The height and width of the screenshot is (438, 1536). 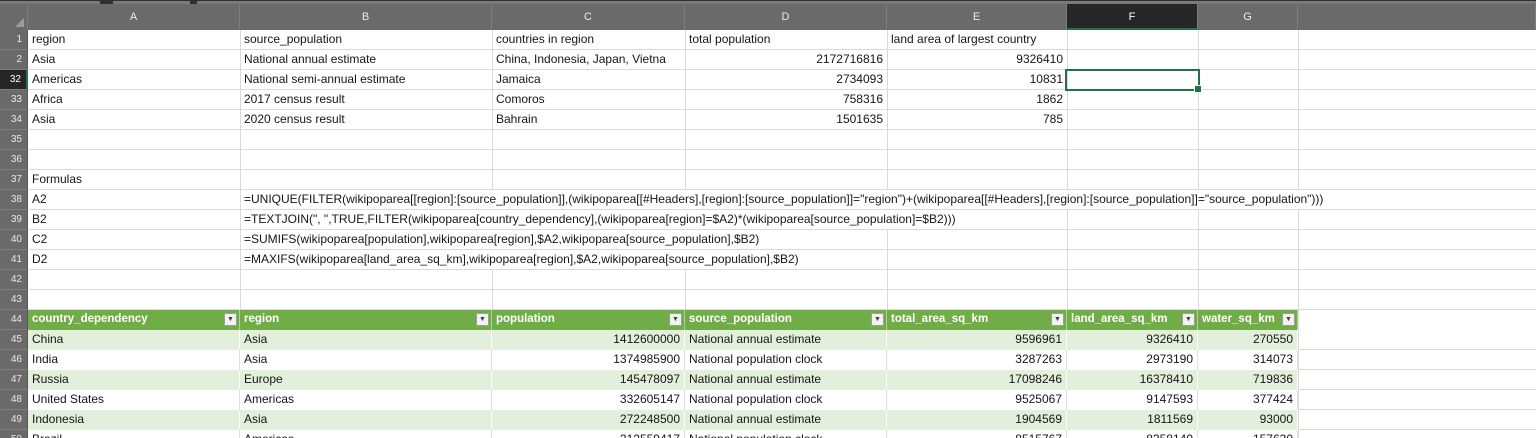 What do you see at coordinates (134, 80) in the screenshot?
I see `cell-A32: Americas` at bounding box center [134, 80].